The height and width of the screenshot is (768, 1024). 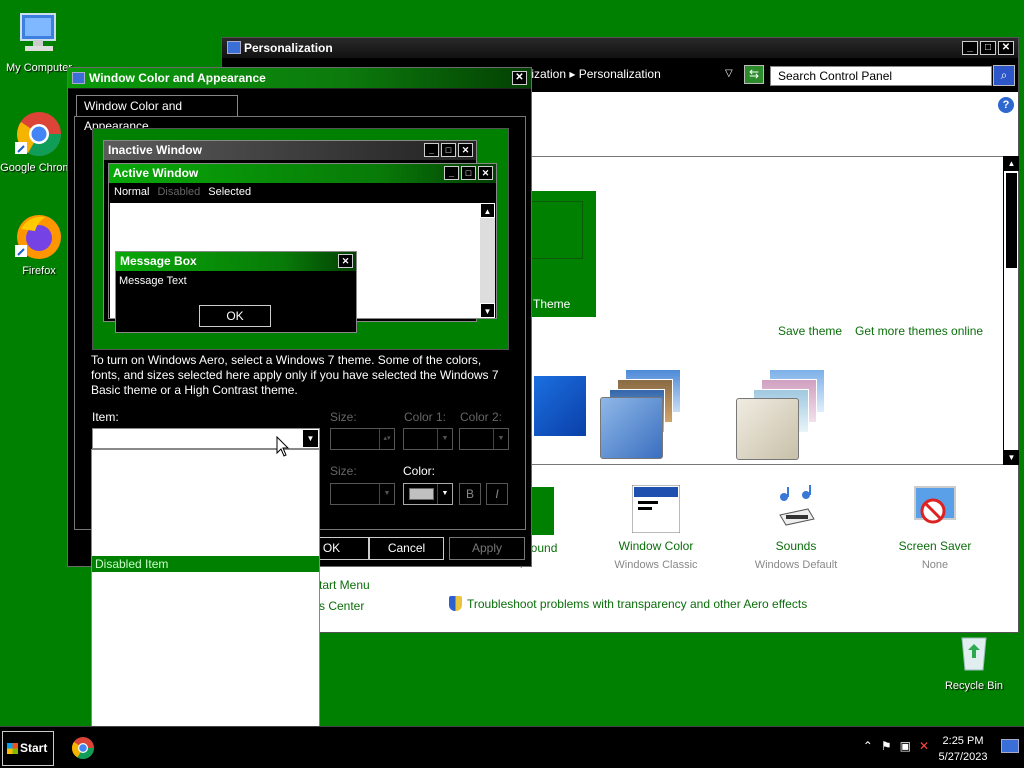 What do you see at coordinates (796, 509) in the screenshot?
I see `sounds-icon` at bounding box center [796, 509].